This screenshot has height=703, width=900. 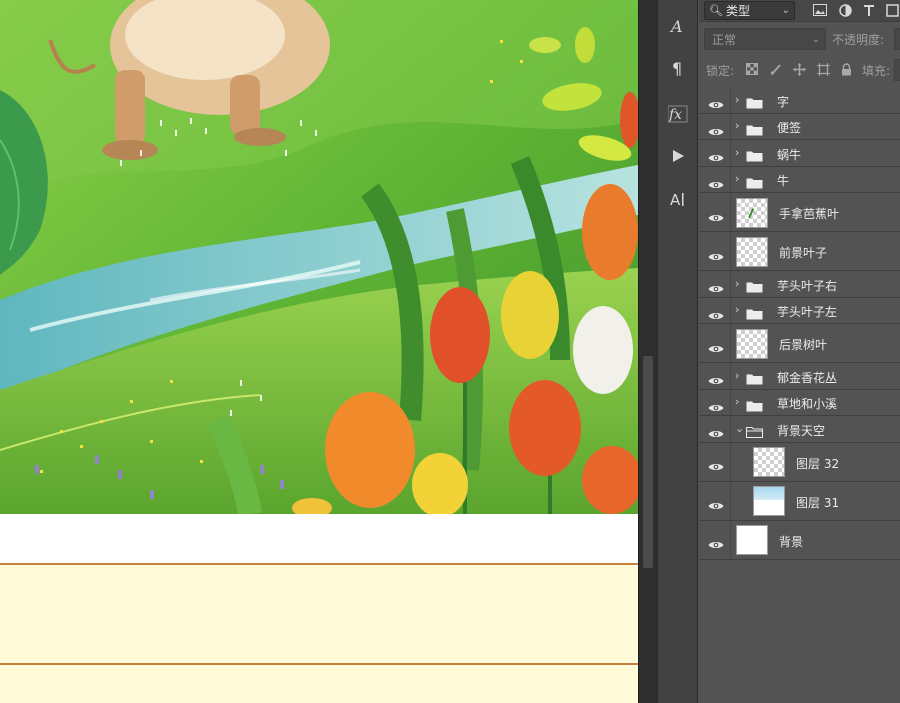 I want to click on image-filter-icon, so click(x=820, y=10).